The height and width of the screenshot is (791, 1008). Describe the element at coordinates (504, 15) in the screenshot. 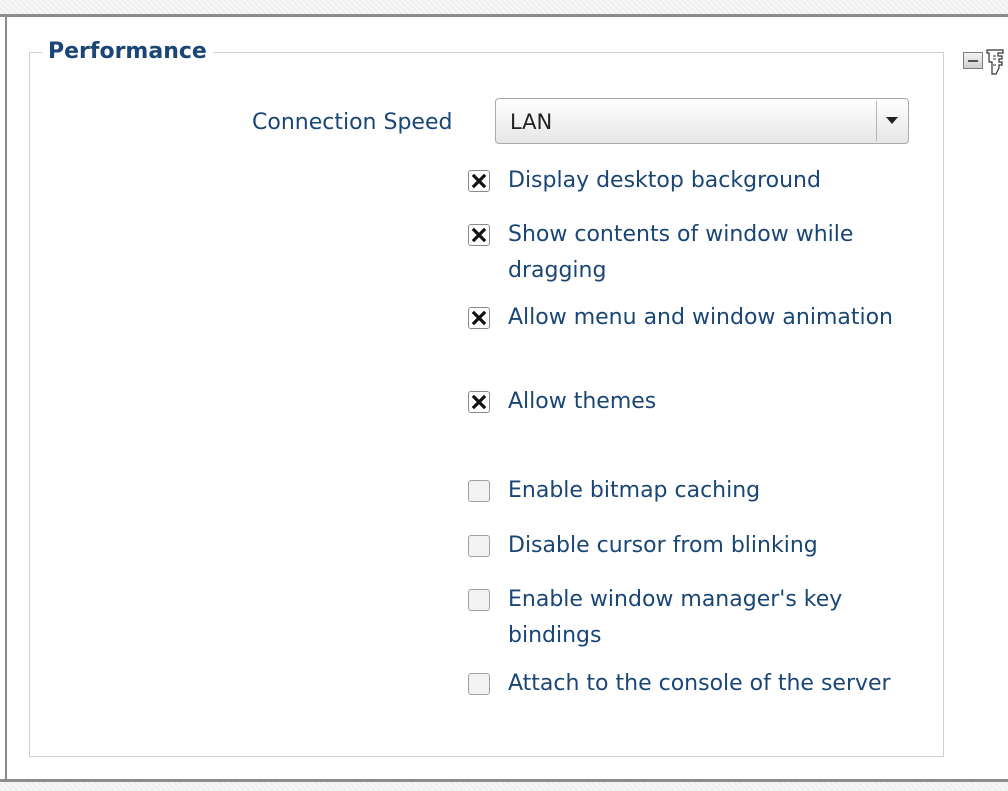

I see `top-divider` at that location.